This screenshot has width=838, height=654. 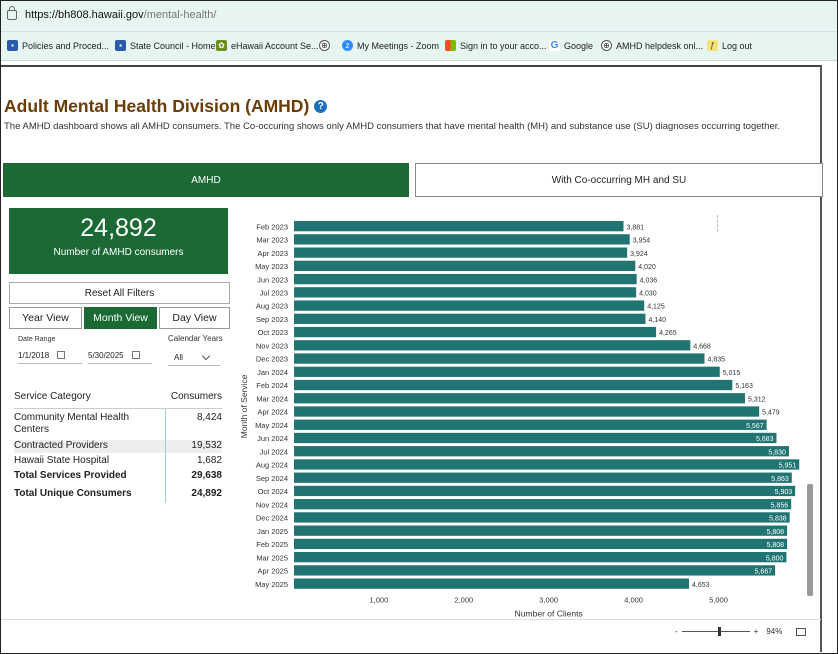 I want to click on lock-icon, so click(x=12, y=13).